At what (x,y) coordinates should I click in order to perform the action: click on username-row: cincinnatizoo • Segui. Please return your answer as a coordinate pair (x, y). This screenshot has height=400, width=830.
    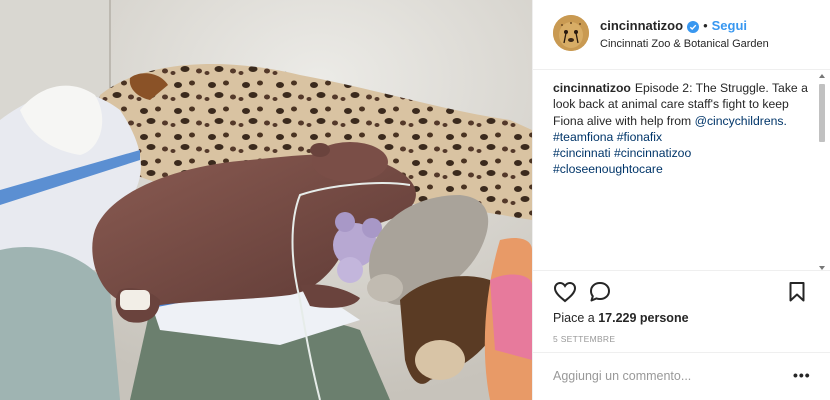
    Looking at the image, I should click on (673, 25).